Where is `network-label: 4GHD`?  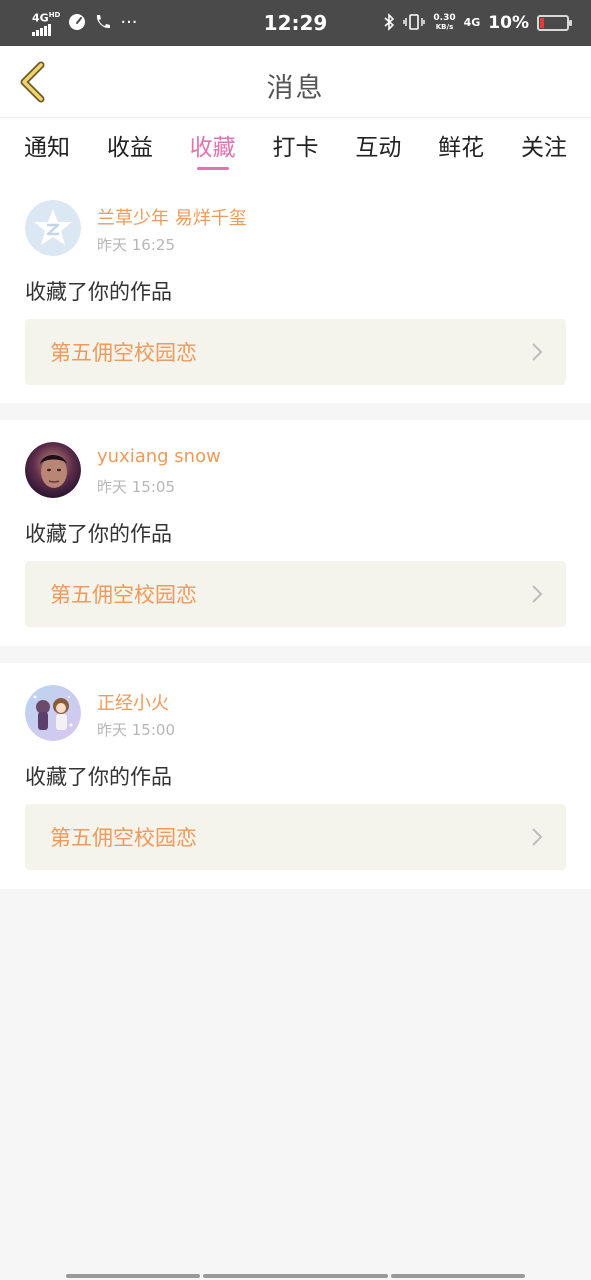
network-label: 4GHD is located at coordinates (46, 18).